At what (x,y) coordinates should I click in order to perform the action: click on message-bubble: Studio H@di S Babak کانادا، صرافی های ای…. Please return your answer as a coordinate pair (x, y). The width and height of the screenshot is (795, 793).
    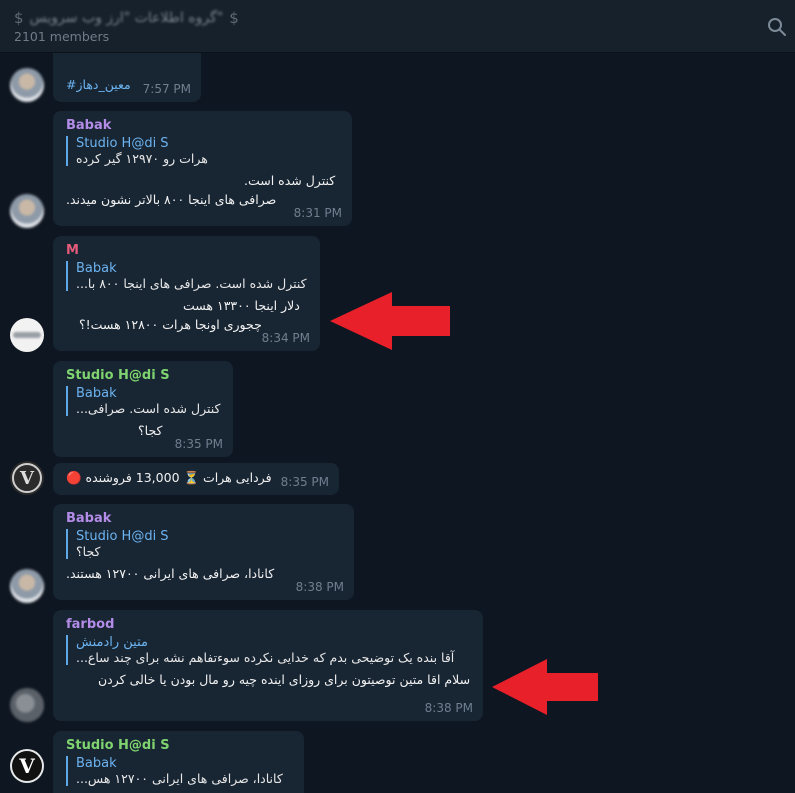
    Looking at the image, I should click on (178, 762).